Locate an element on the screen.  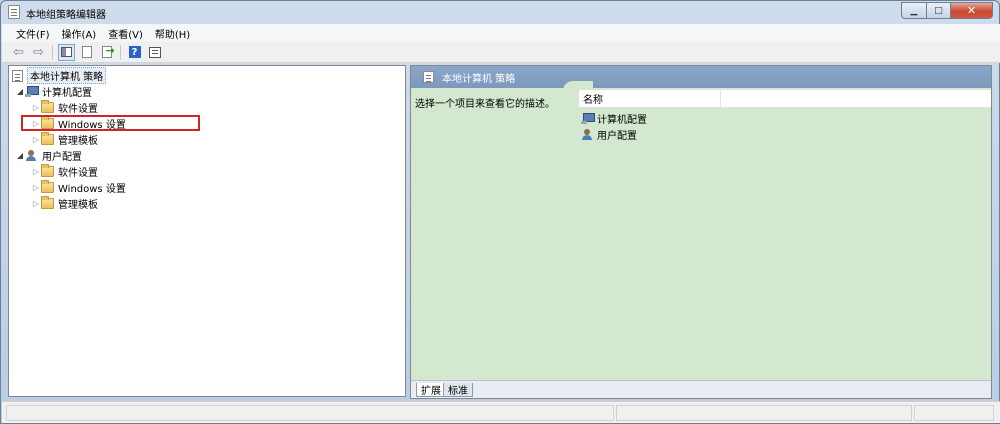
maximize-button: □ is located at coordinates (939, 10).